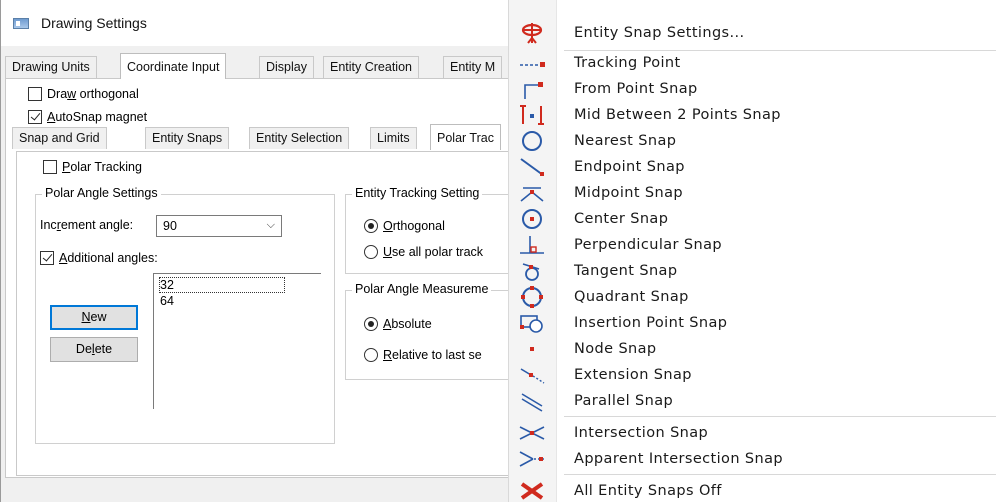  I want to click on dialog-title: Drawing Settings, so click(94, 23).